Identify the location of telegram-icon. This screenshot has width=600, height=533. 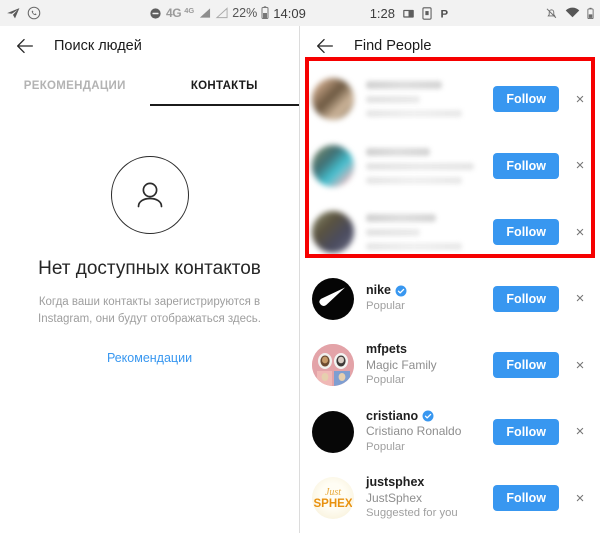
(13, 13).